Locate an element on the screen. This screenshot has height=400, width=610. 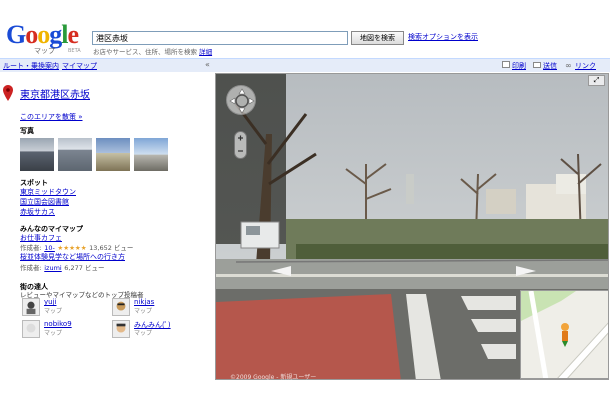
logo-sub: マップ is located at coordinates (44, 51).